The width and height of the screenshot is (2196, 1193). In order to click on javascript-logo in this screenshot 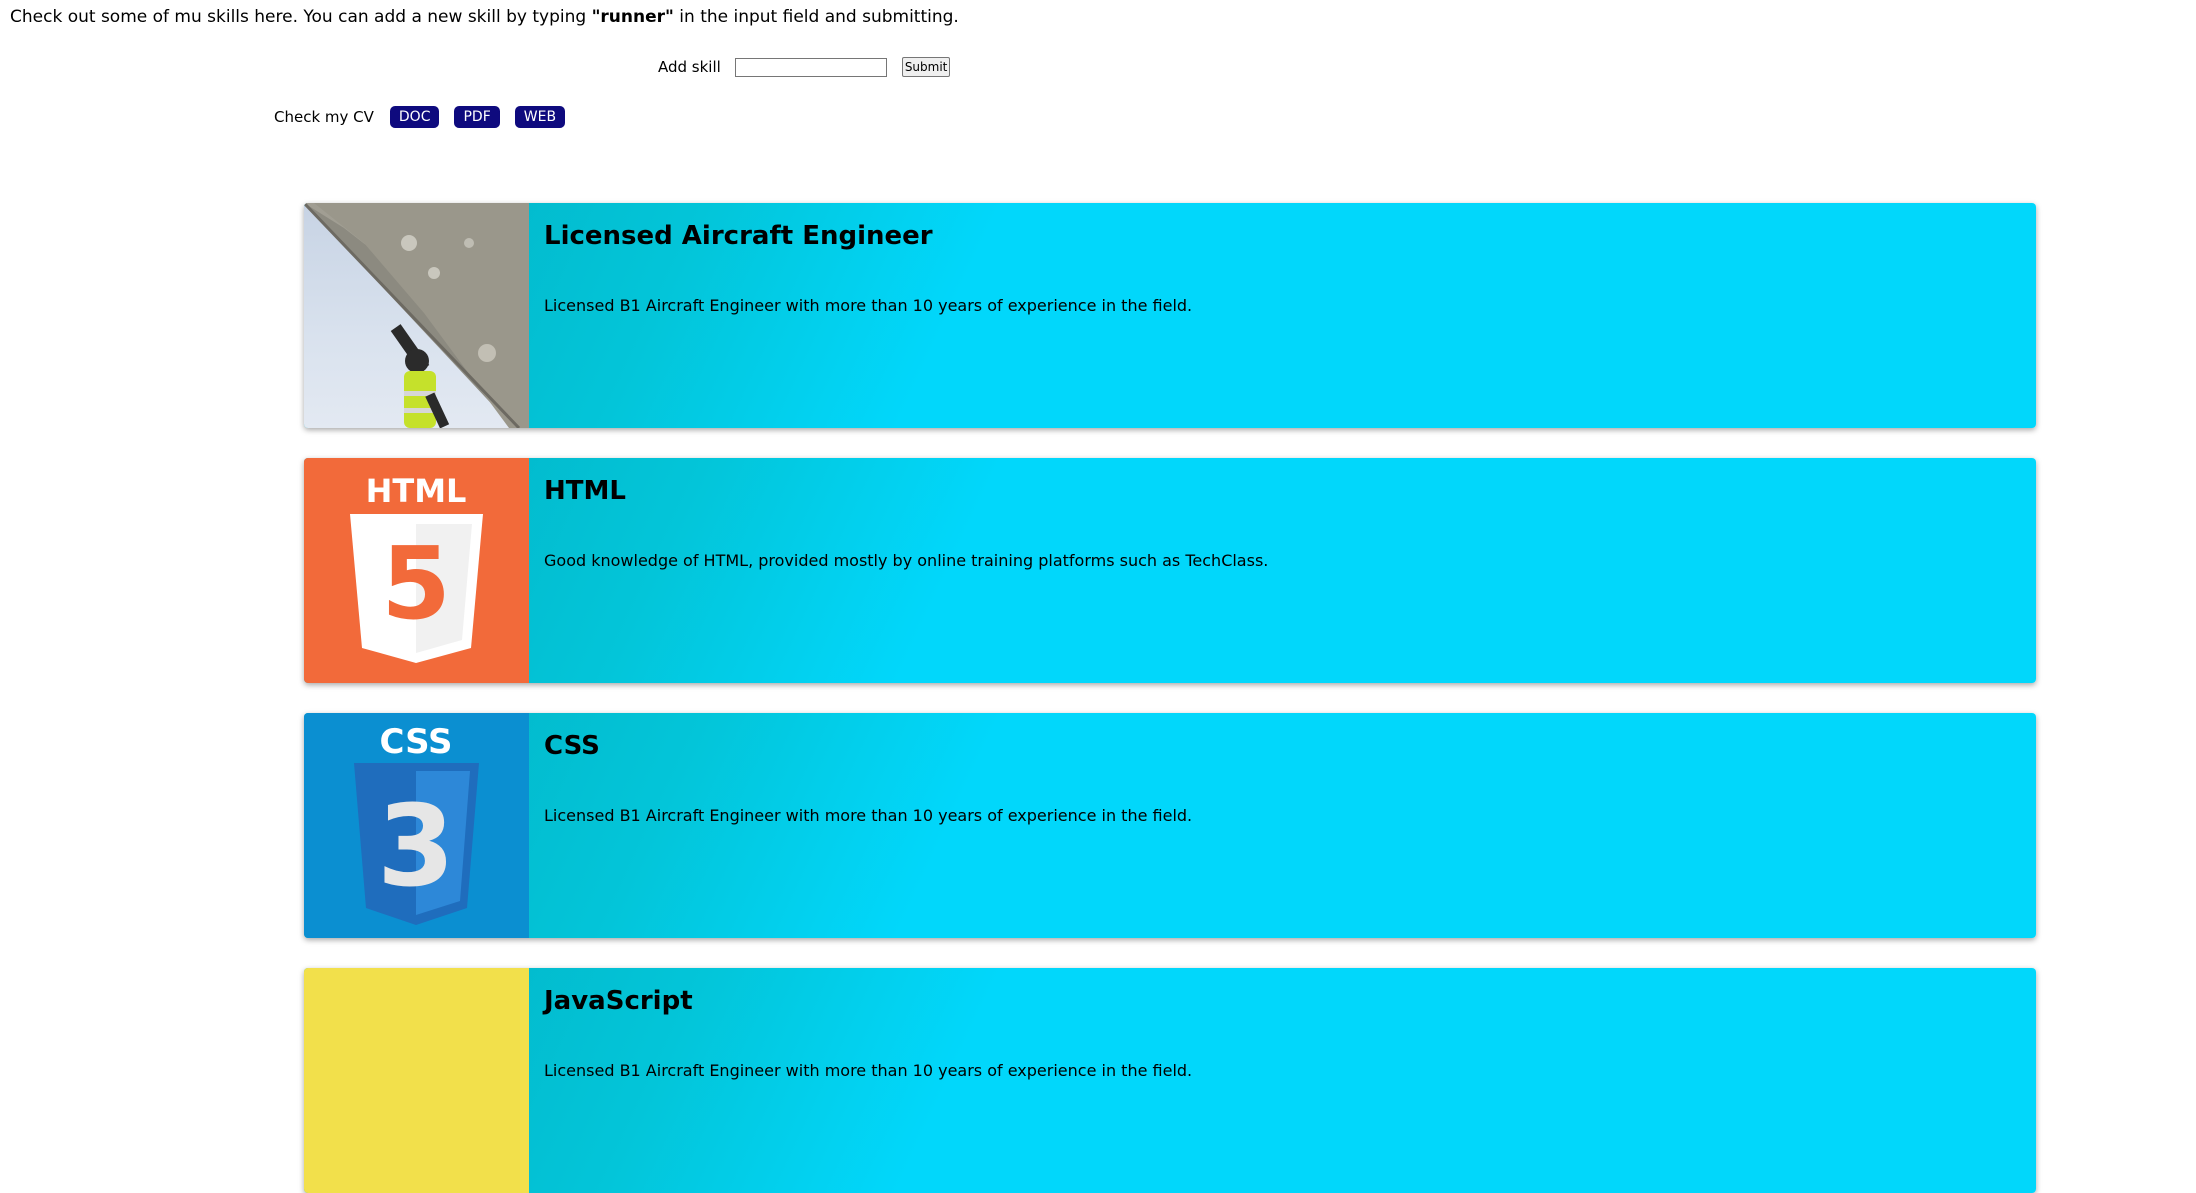, I will do `click(416, 1080)`.